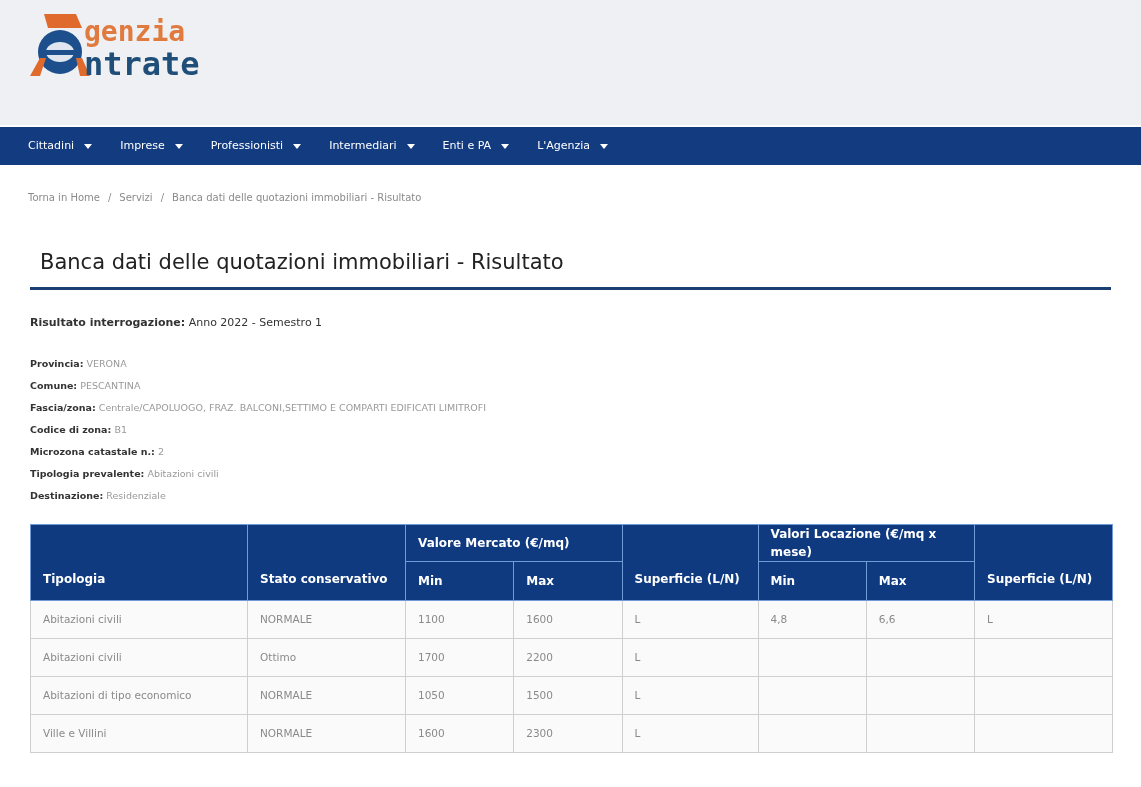 This screenshot has width=1141, height=787. What do you see at coordinates (567, 733) in the screenshot?
I see `table-cell: 2300` at bounding box center [567, 733].